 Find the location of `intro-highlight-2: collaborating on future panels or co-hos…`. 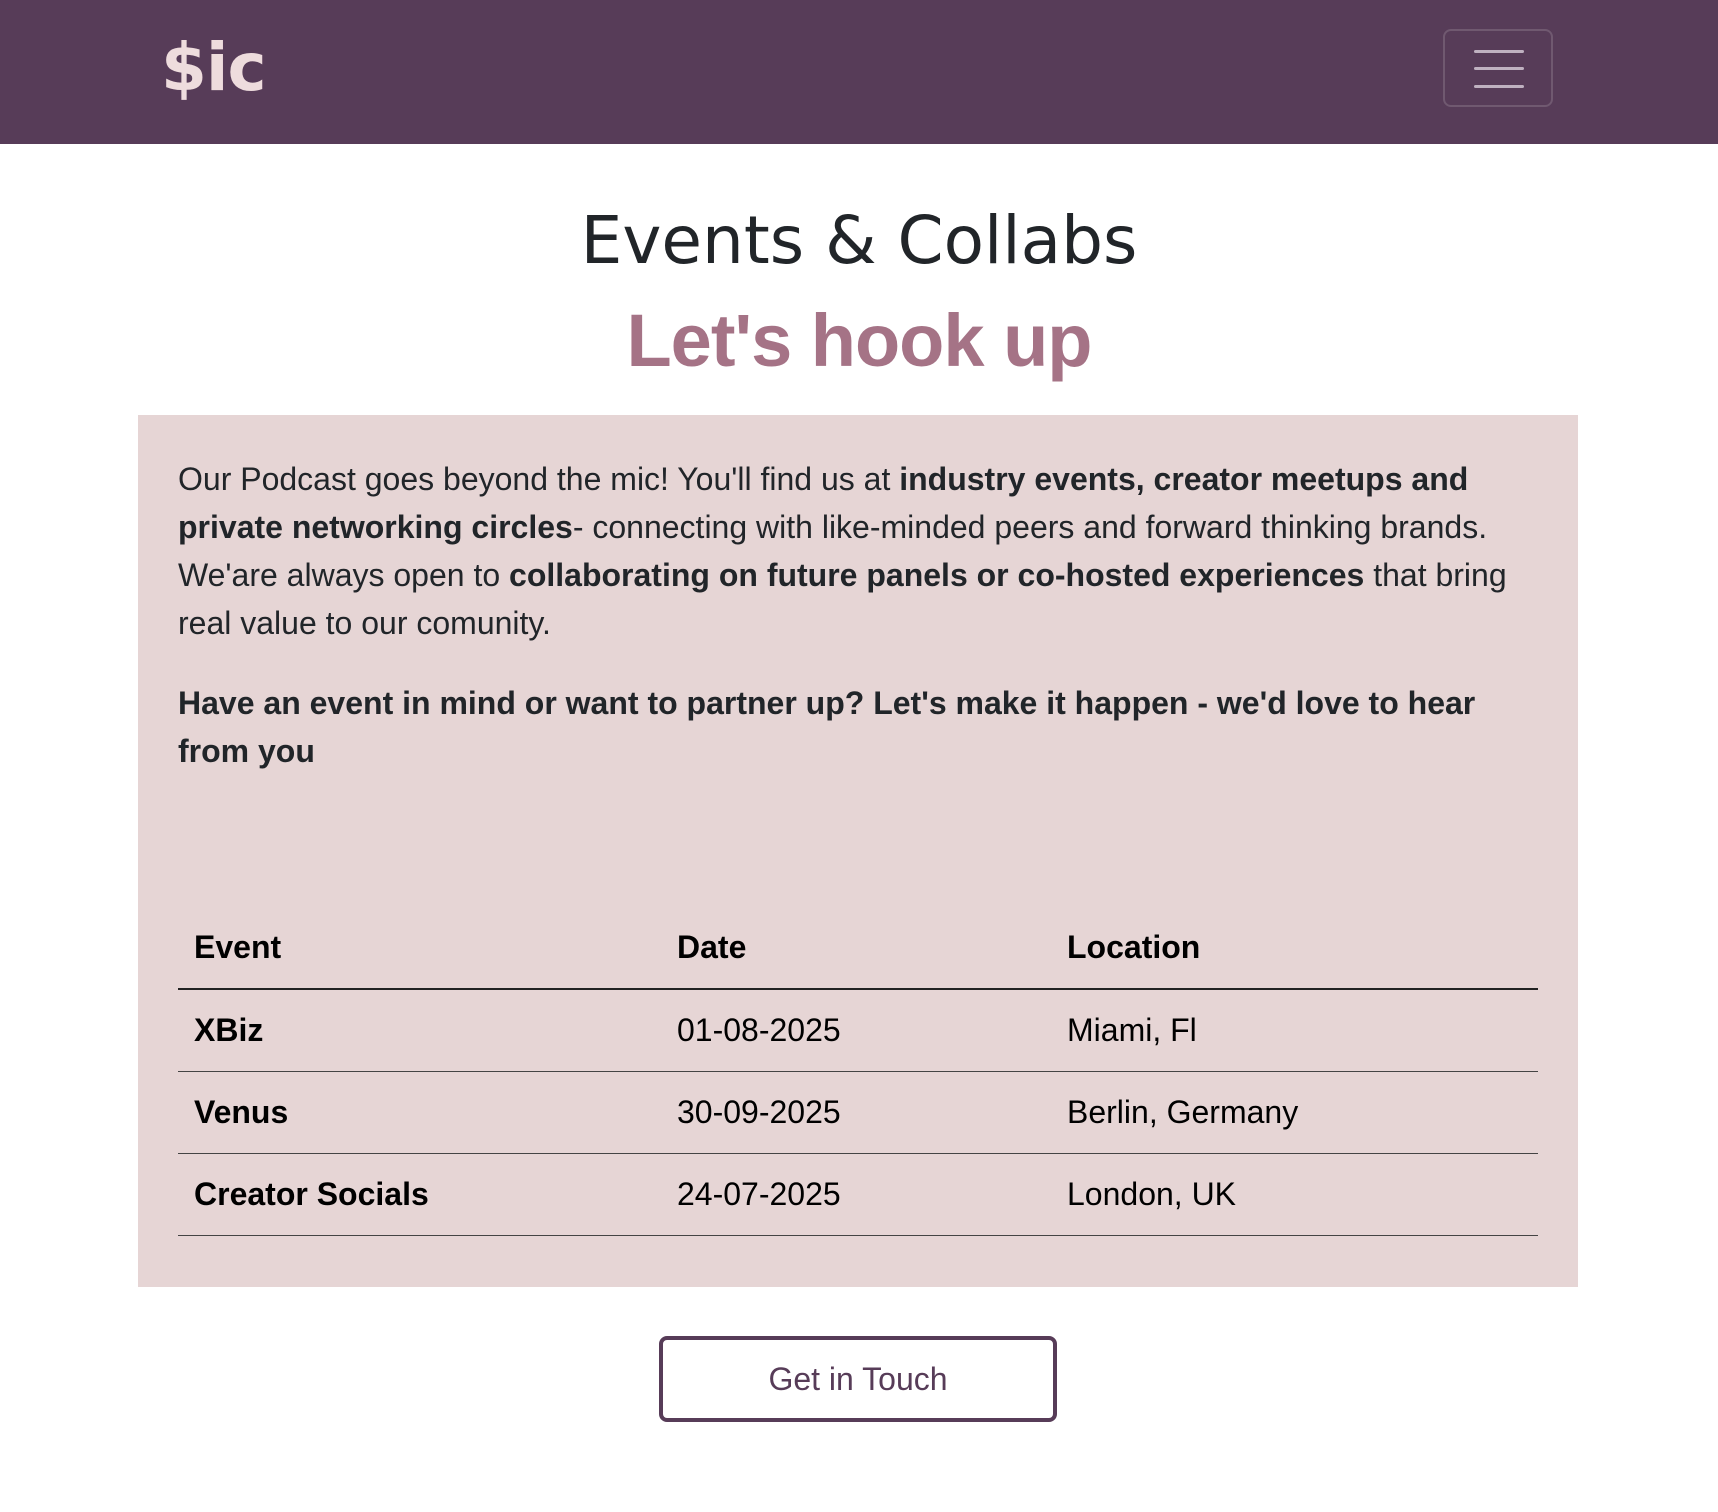

intro-highlight-2: collaborating on future panels or co-hos… is located at coordinates (937, 575).